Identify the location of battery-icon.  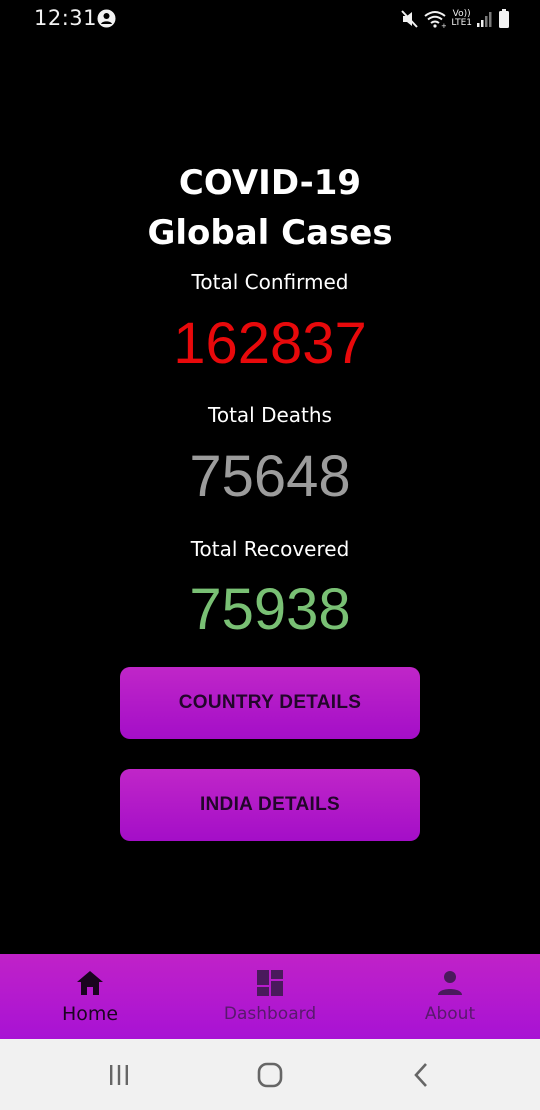
(504, 19).